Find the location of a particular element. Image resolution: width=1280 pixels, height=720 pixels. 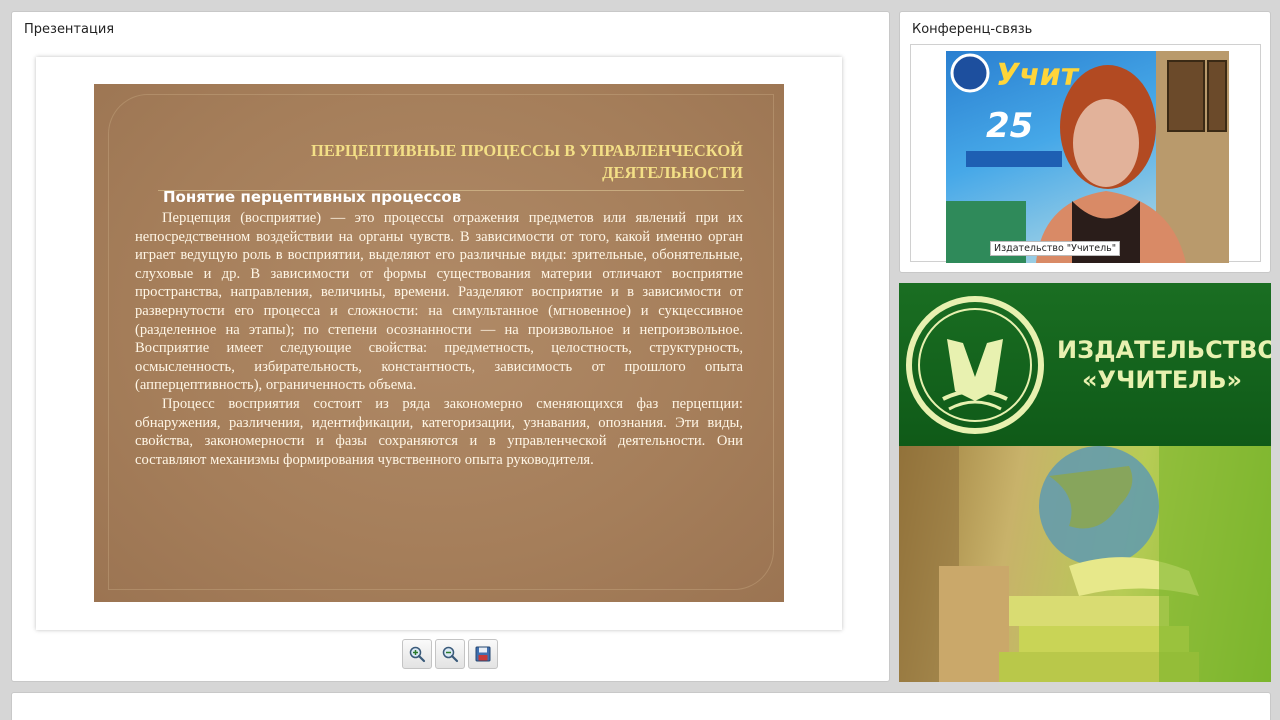

conference-panel-title: Конференц-связь is located at coordinates (972, 29).